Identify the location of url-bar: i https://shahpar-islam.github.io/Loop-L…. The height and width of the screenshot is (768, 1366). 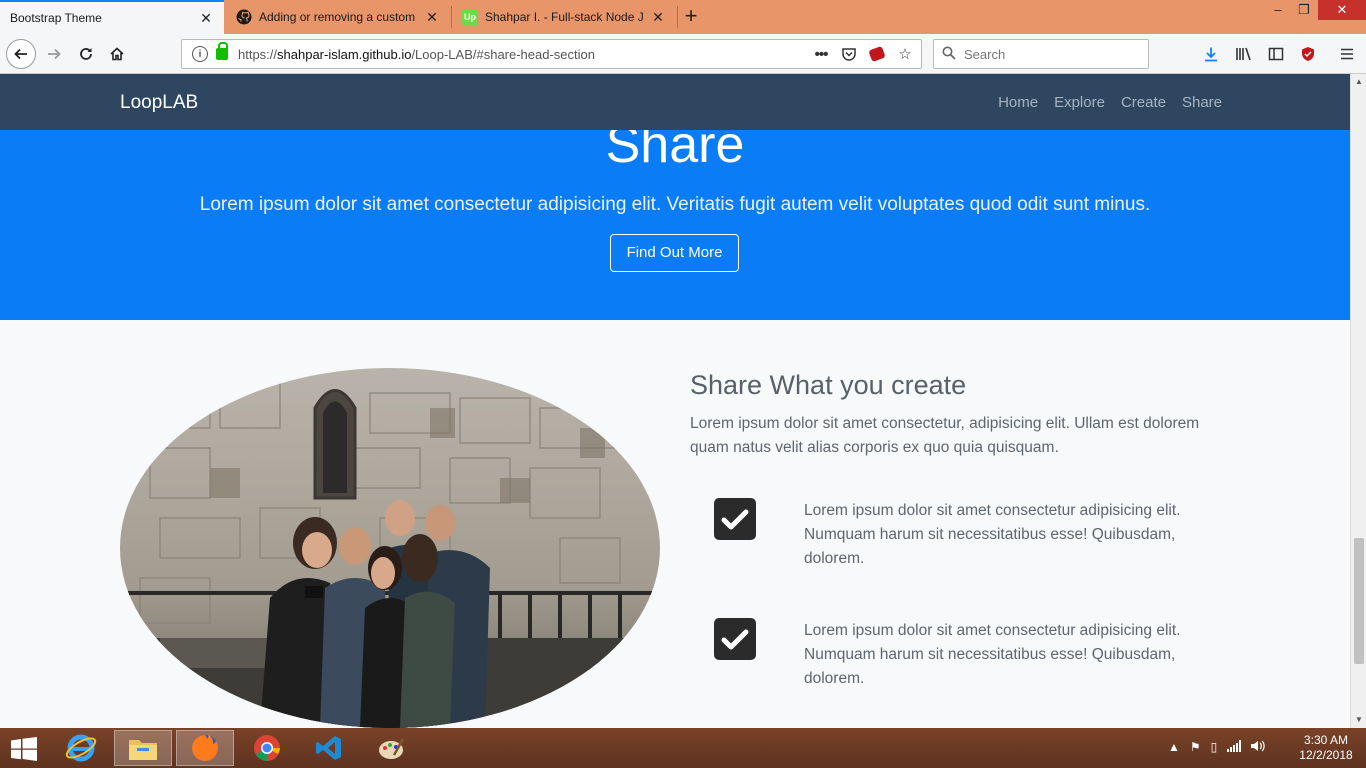
(551, 54).